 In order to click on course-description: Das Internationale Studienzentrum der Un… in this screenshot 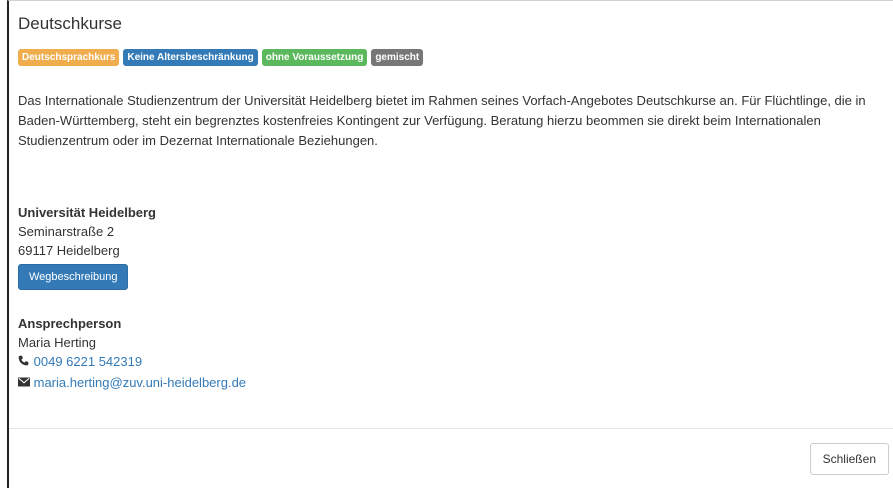, I will do `click(442, 120)`.